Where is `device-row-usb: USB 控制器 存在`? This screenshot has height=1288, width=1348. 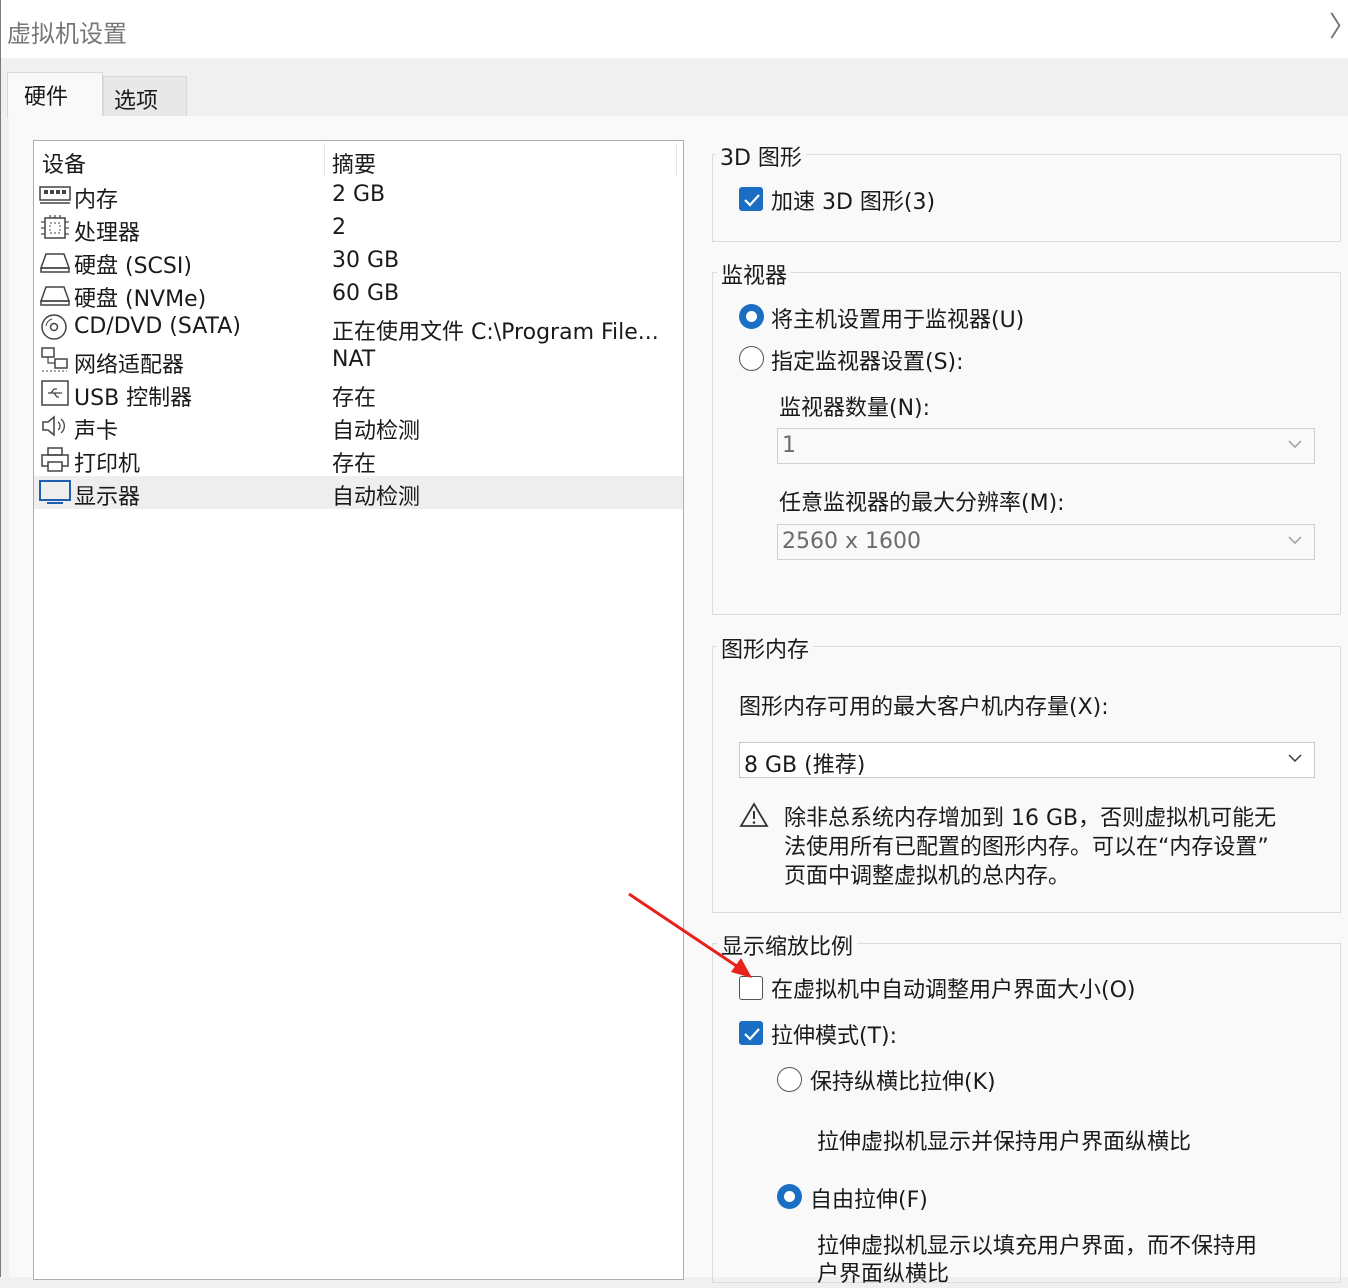 device-row-usb: USB 控制器 存在 is located at coordinates (358, 394).